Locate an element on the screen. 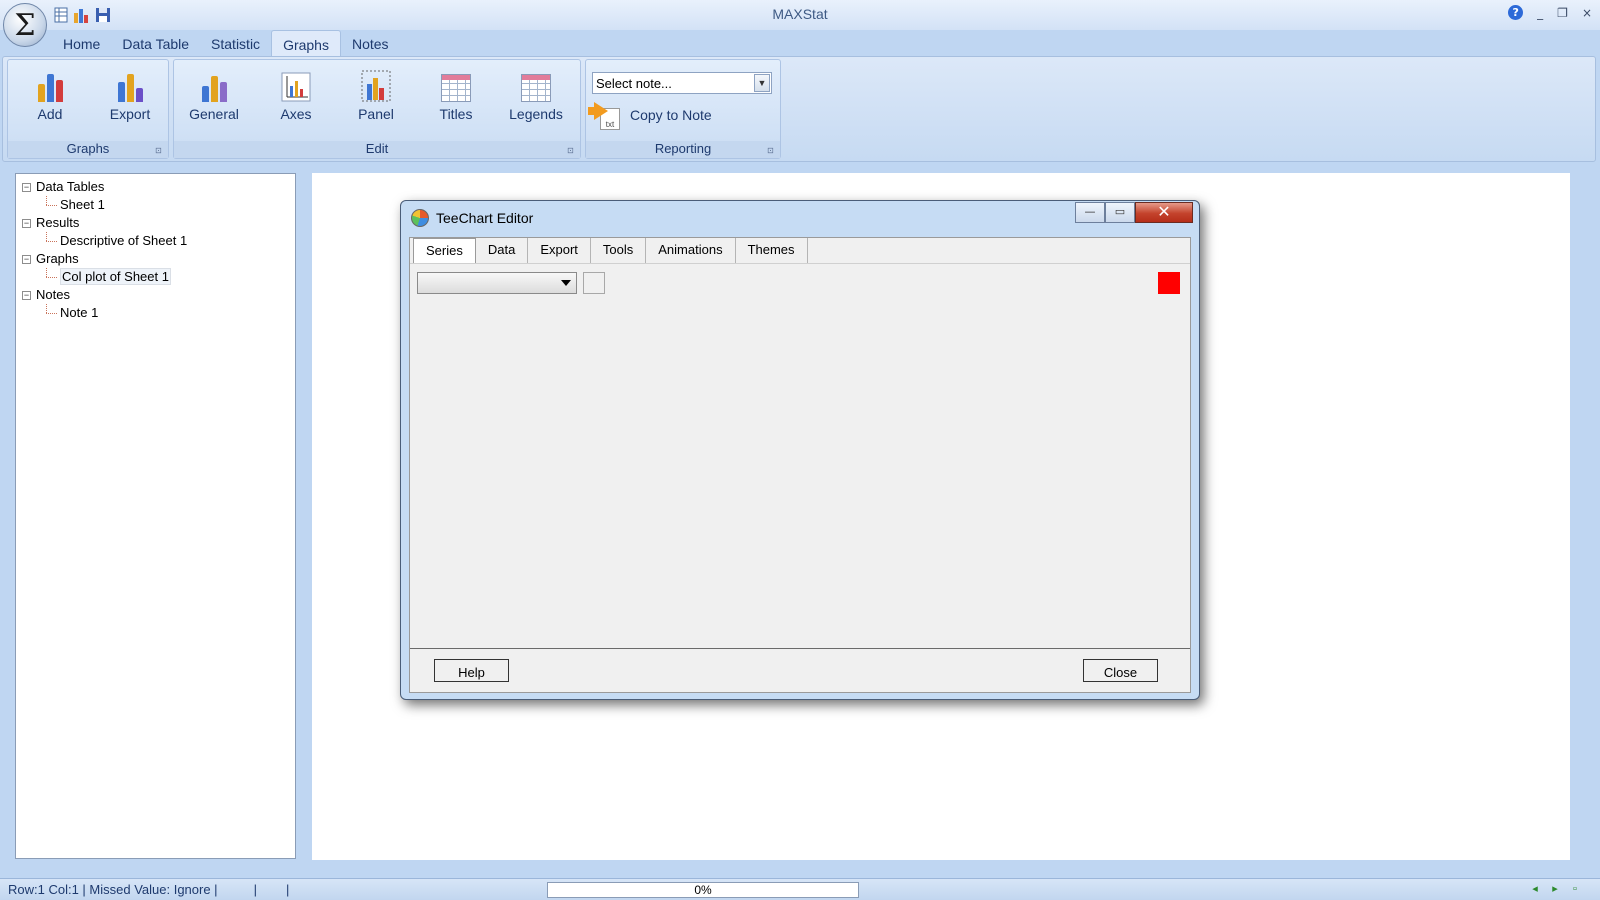  legends-button: Legends is located at coordinates (536, 102).